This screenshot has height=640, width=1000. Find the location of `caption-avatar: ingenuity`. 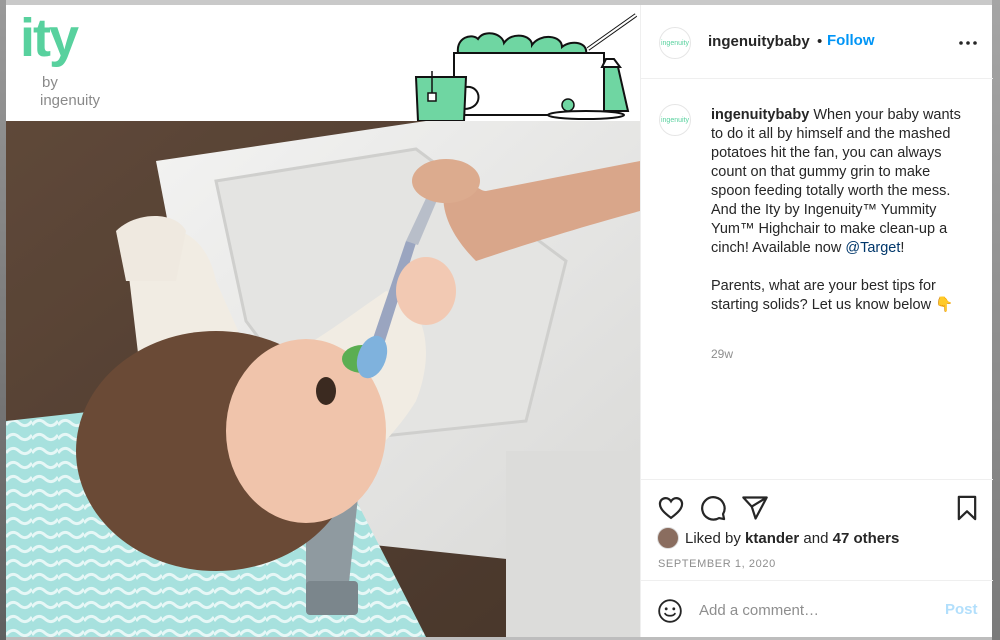

caption-avatar: ingenuity is located at coordinates (675, 120).